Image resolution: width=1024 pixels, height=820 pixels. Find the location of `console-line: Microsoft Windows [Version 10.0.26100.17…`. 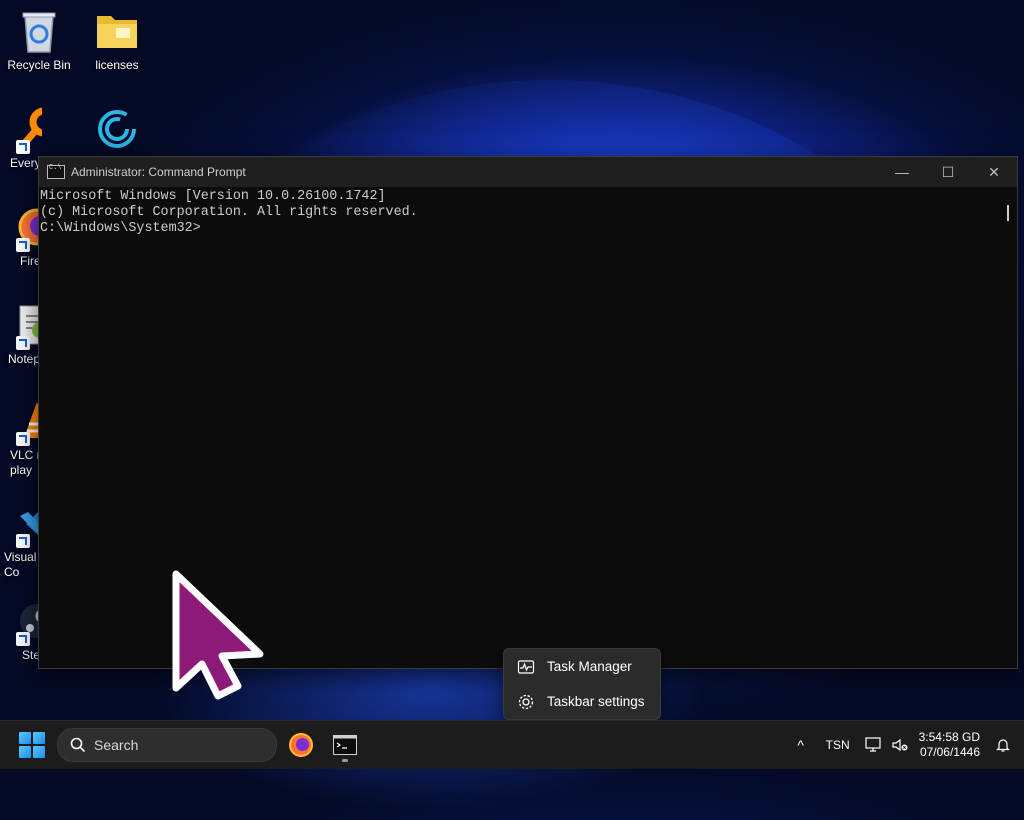

console-line: Microsoft Windows [Version 10.0.26100.17… is located at coordinates (213, 196).